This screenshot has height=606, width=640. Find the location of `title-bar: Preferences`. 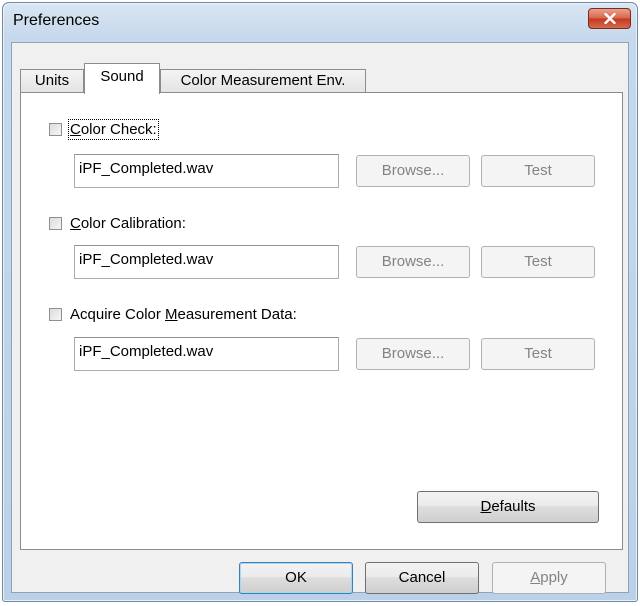

title-bar: Preferences is located at coordinates (320, 23).